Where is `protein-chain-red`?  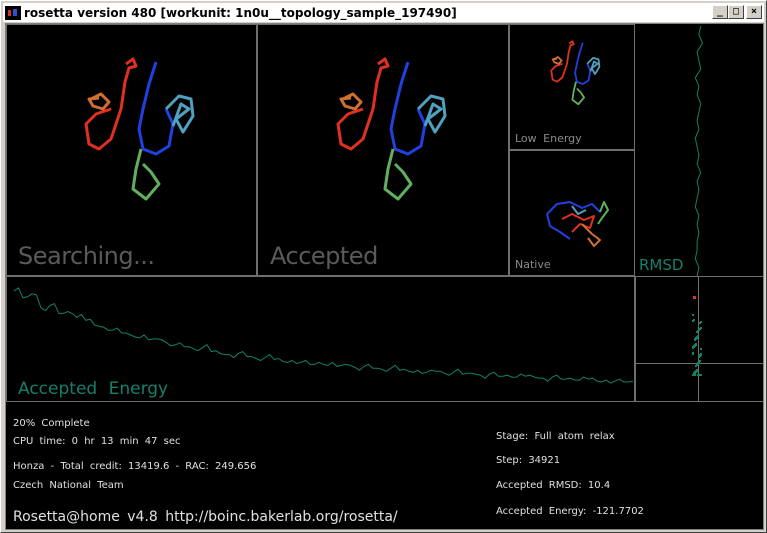
protein-chain-red is located at coordinates (578, 223).